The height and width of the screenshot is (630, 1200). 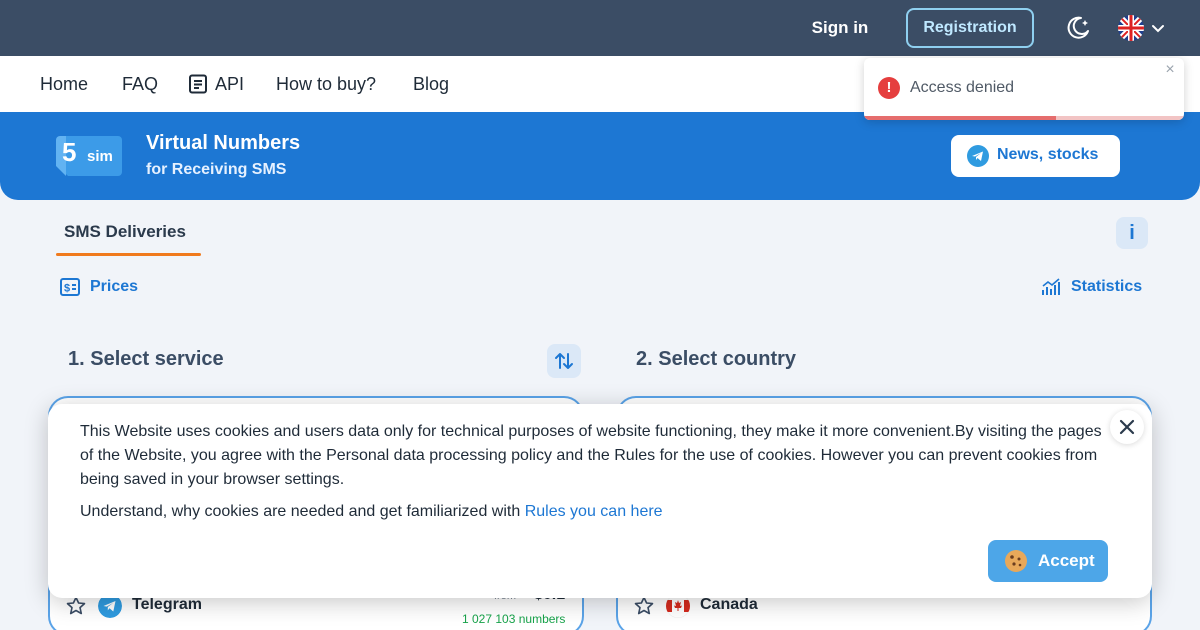 I want to click on accept-cookies-button: Accept, so click(x=1048, y=561).